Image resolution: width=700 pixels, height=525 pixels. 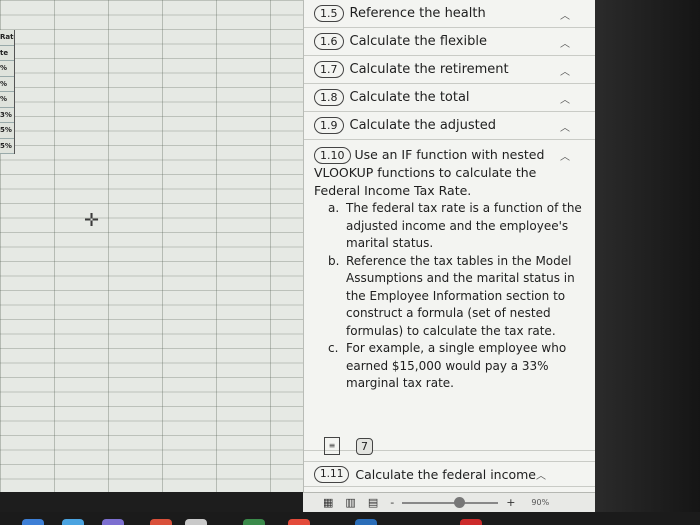 I want to click on step-label: Calculate the federal income, so click(x=445, y=474).